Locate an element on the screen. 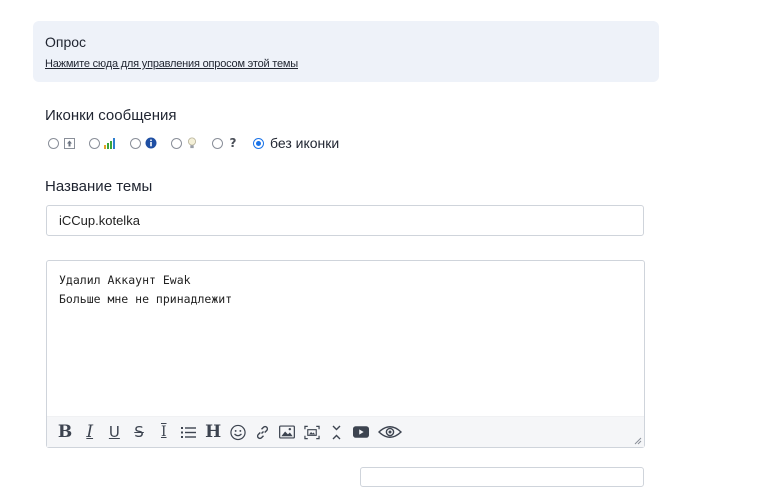  preview-button is located at coordinates (389, 432).